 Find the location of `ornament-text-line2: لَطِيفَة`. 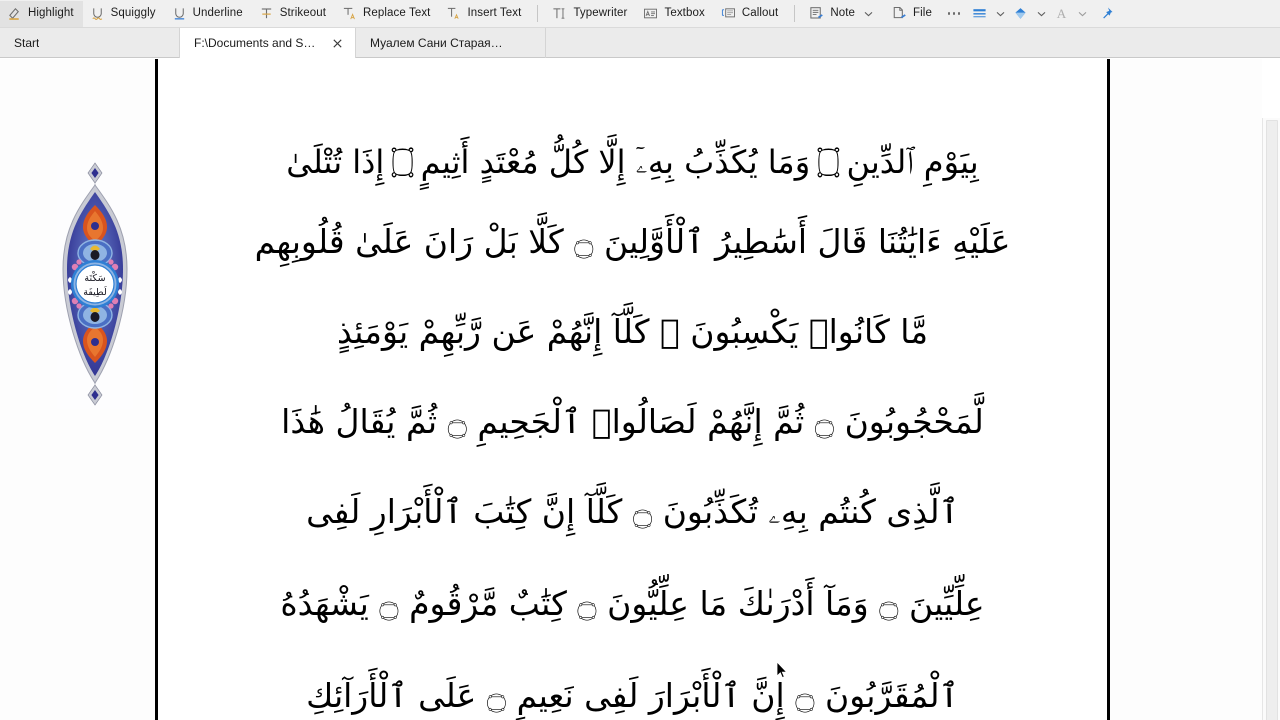

ornament-text-line2: لَطِيفَة is located at coordinates (95, 292).